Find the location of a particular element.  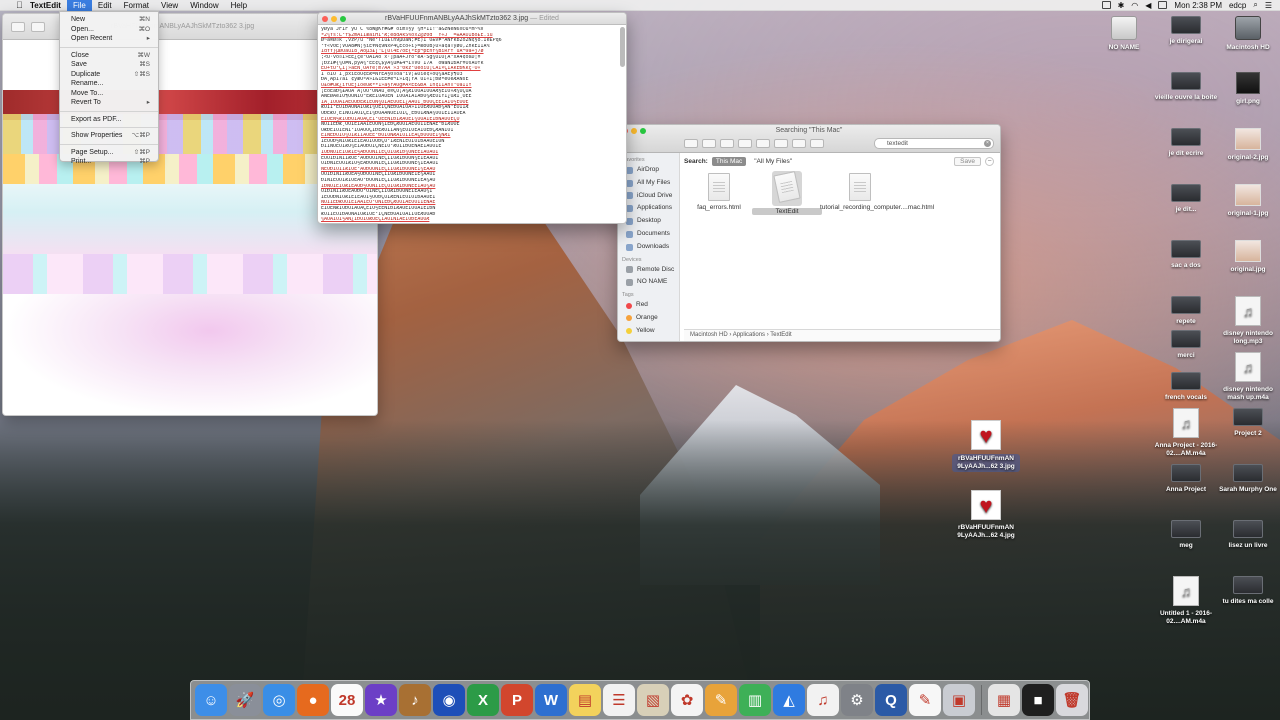

icon-view-button is located at coordinates (691, 143).